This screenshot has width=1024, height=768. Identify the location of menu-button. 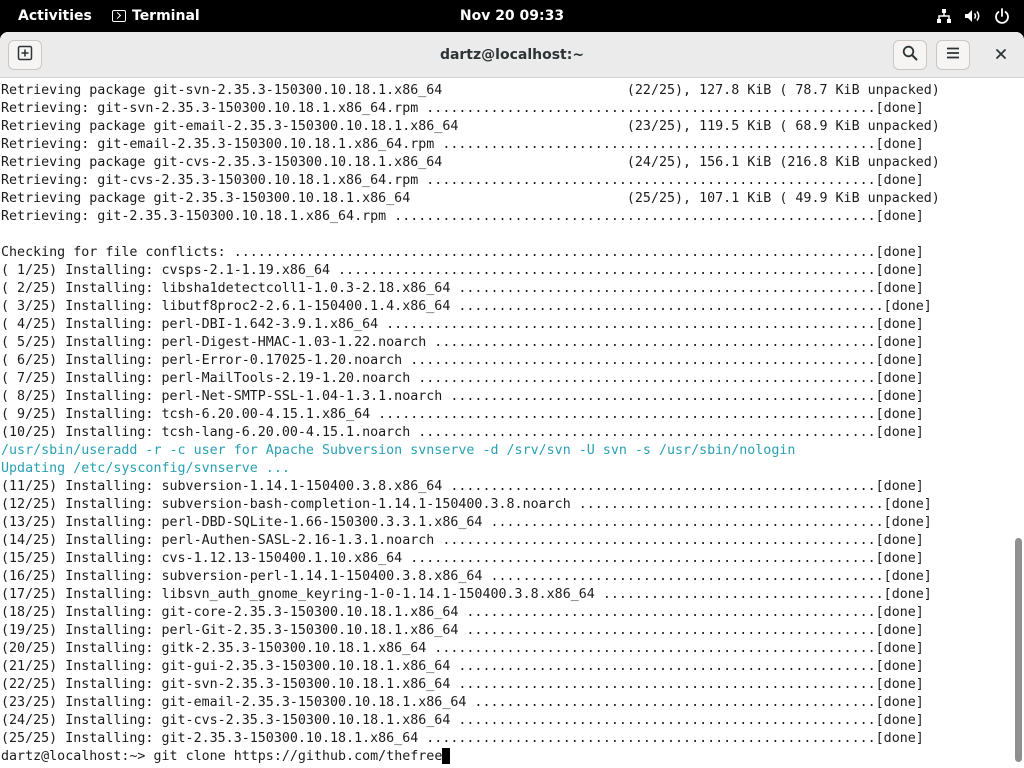
(953, 55).